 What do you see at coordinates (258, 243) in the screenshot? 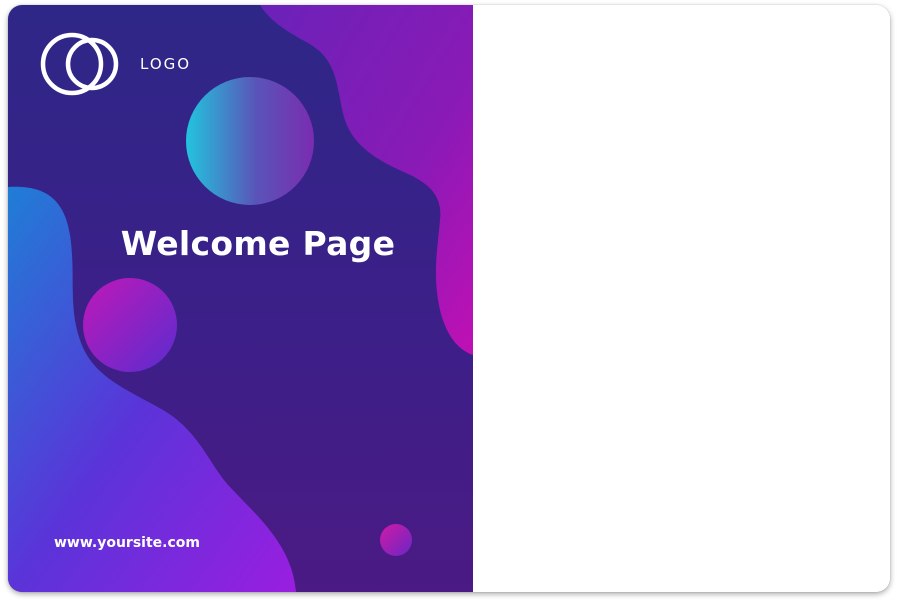
I see `page-title: Welcome Page` at bounding box center [258, 243].